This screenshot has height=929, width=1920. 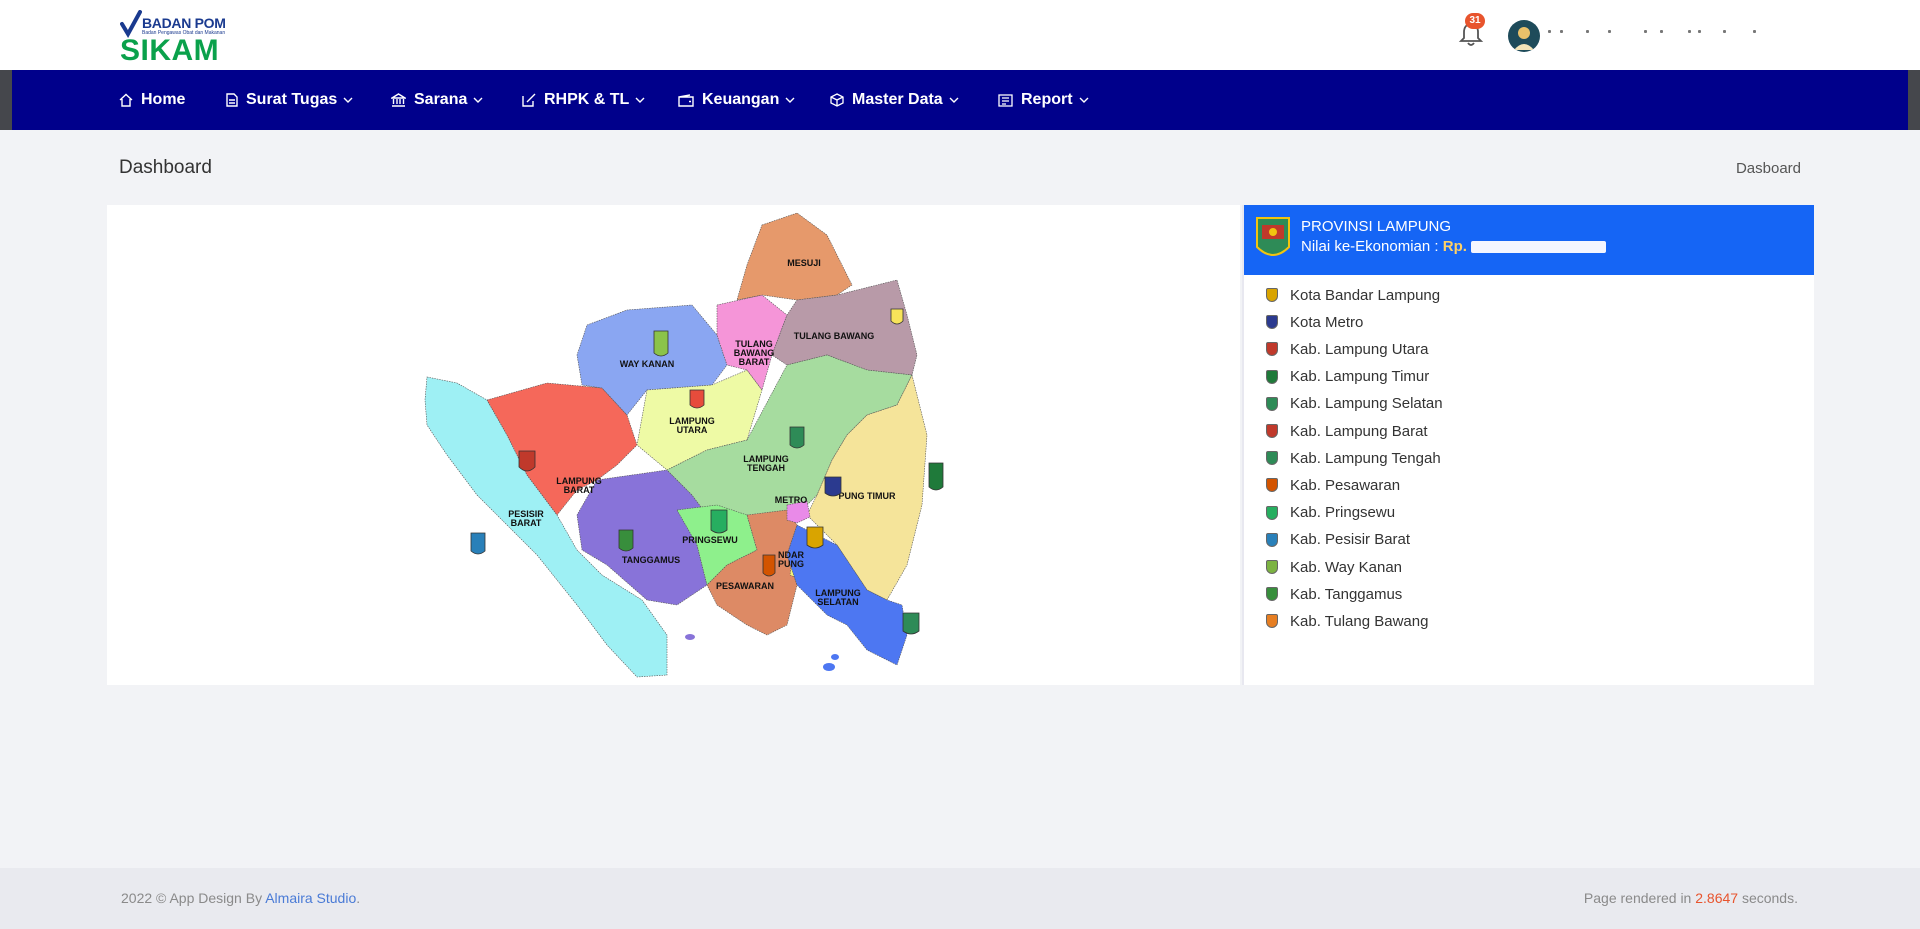 What do you see at coordinates (797, 437) in the screenshot?
I see `crest-marker-lampung-tengah` at bounding box center [797, 437].